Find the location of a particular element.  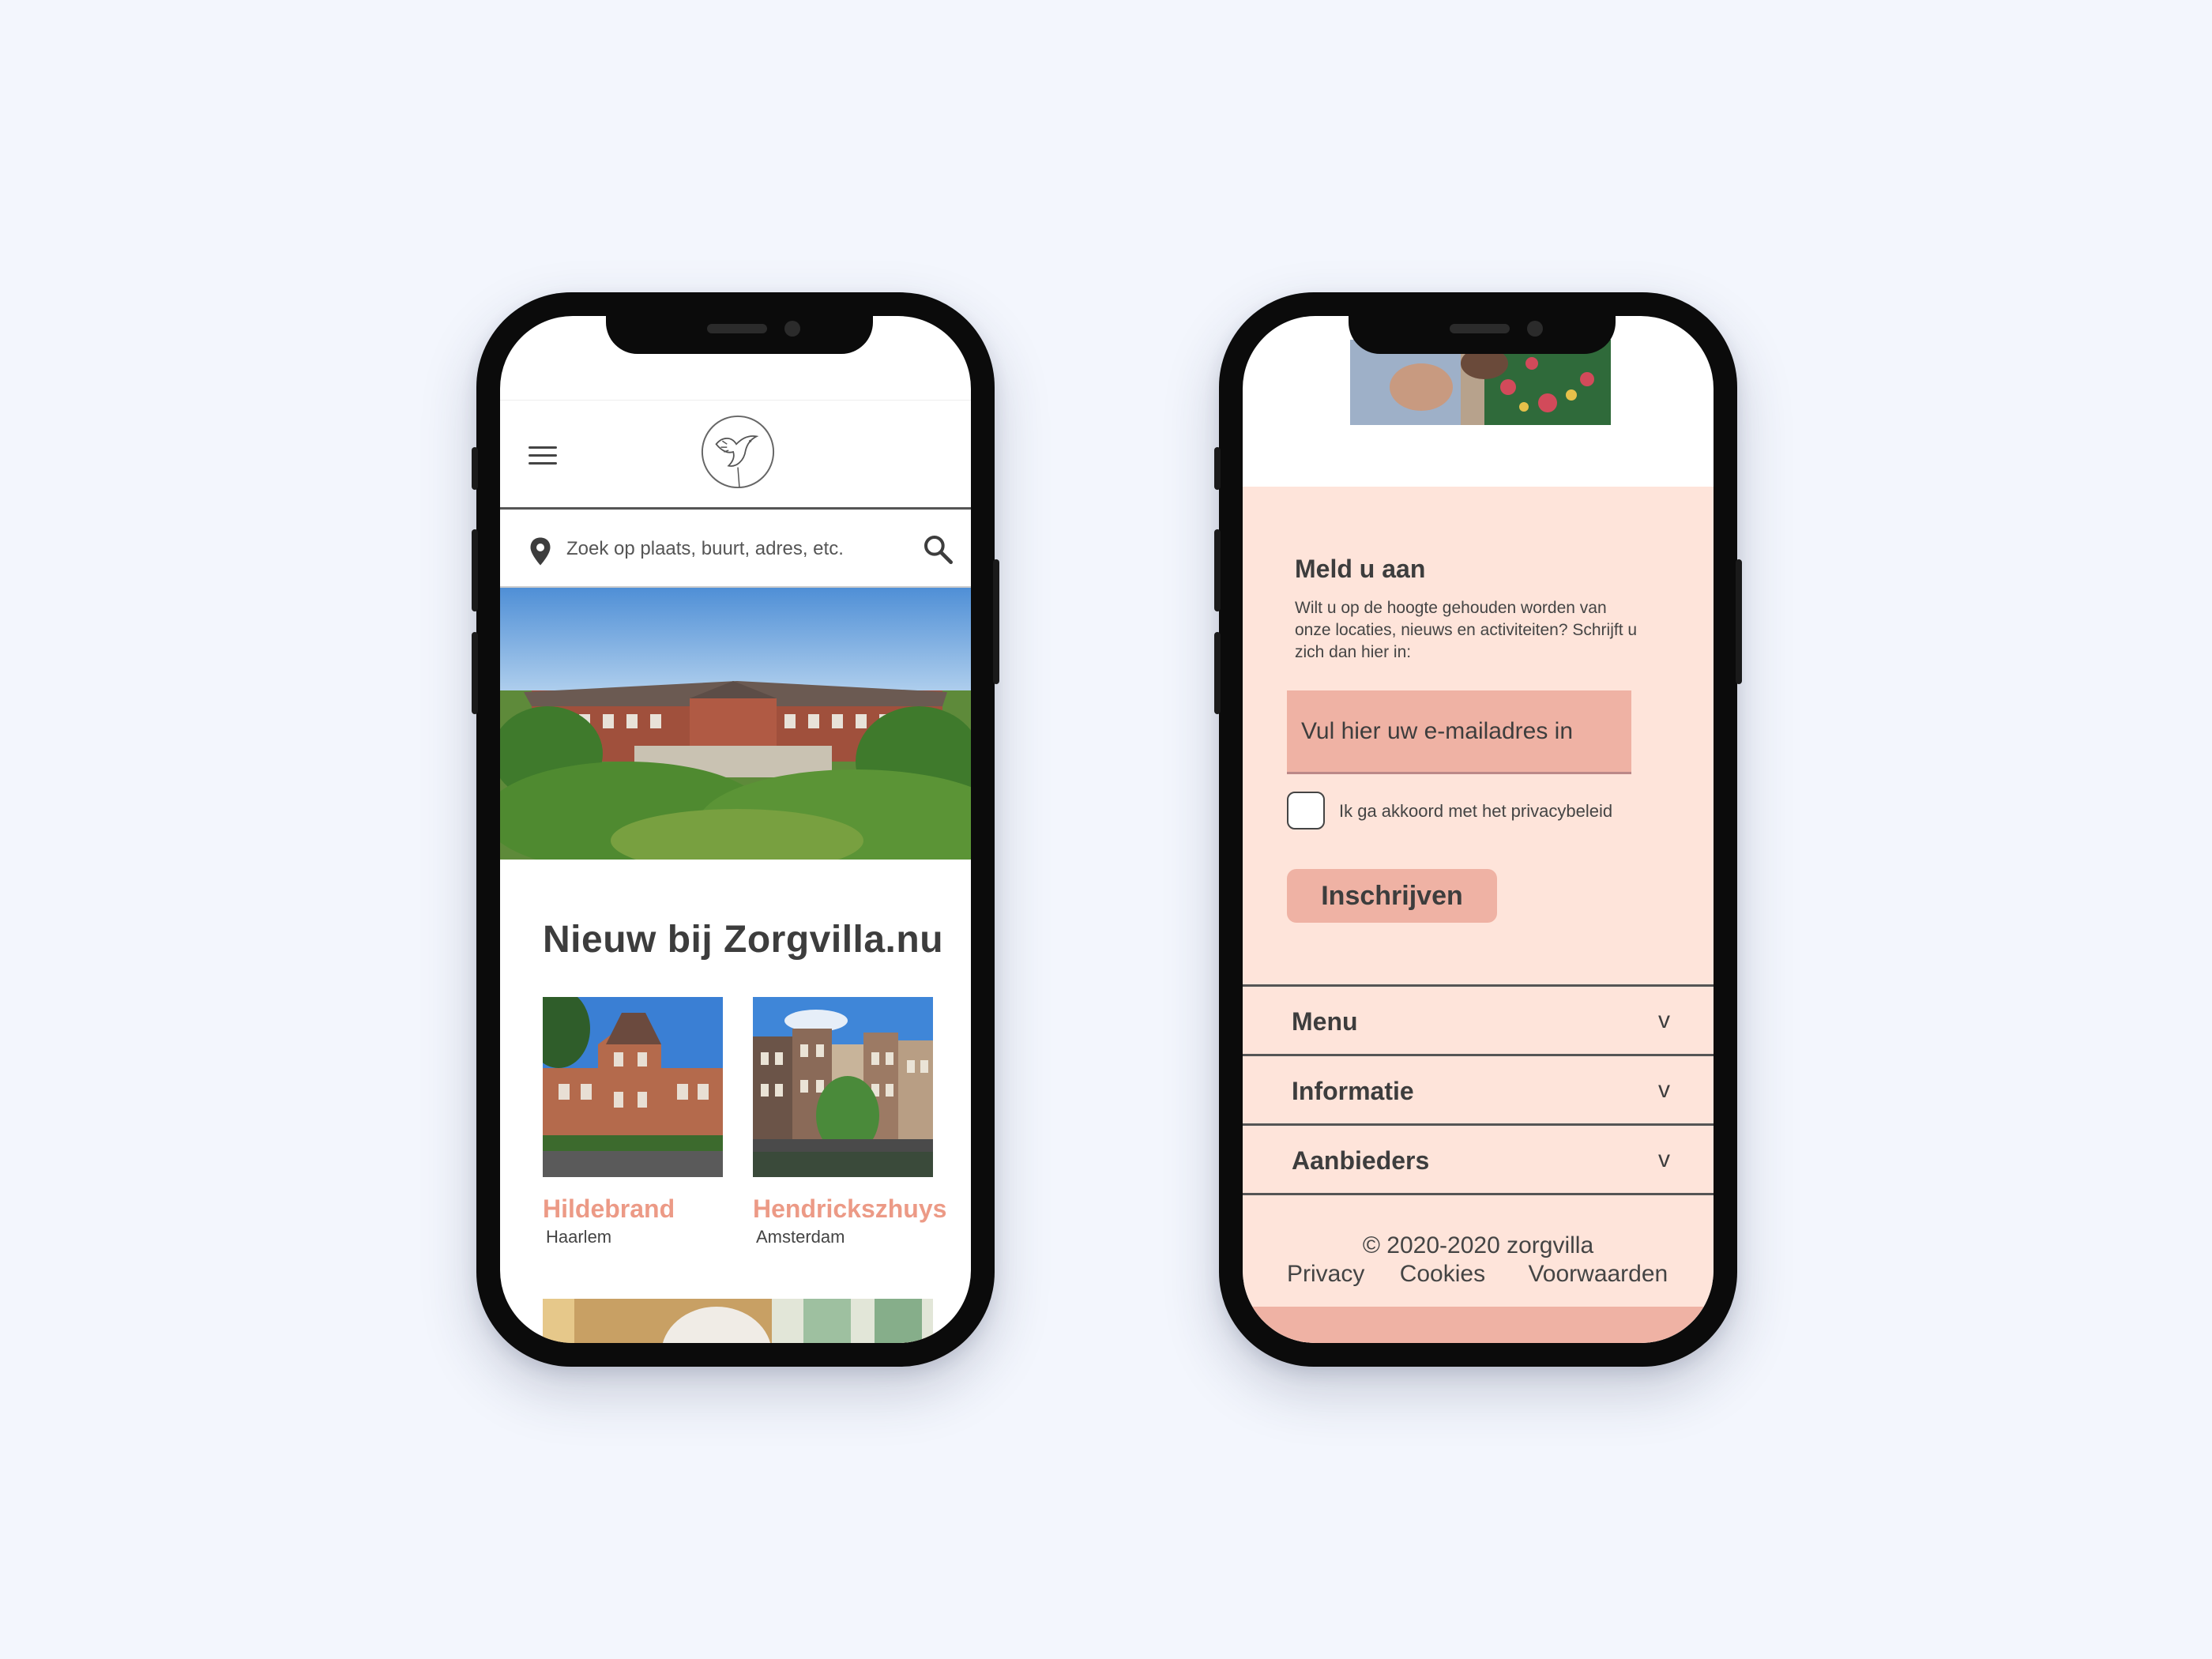

phone-screen-left: Nieuw bij Zorgvilla.nu Hildebrand Haar is located at coordinates (736, 829).